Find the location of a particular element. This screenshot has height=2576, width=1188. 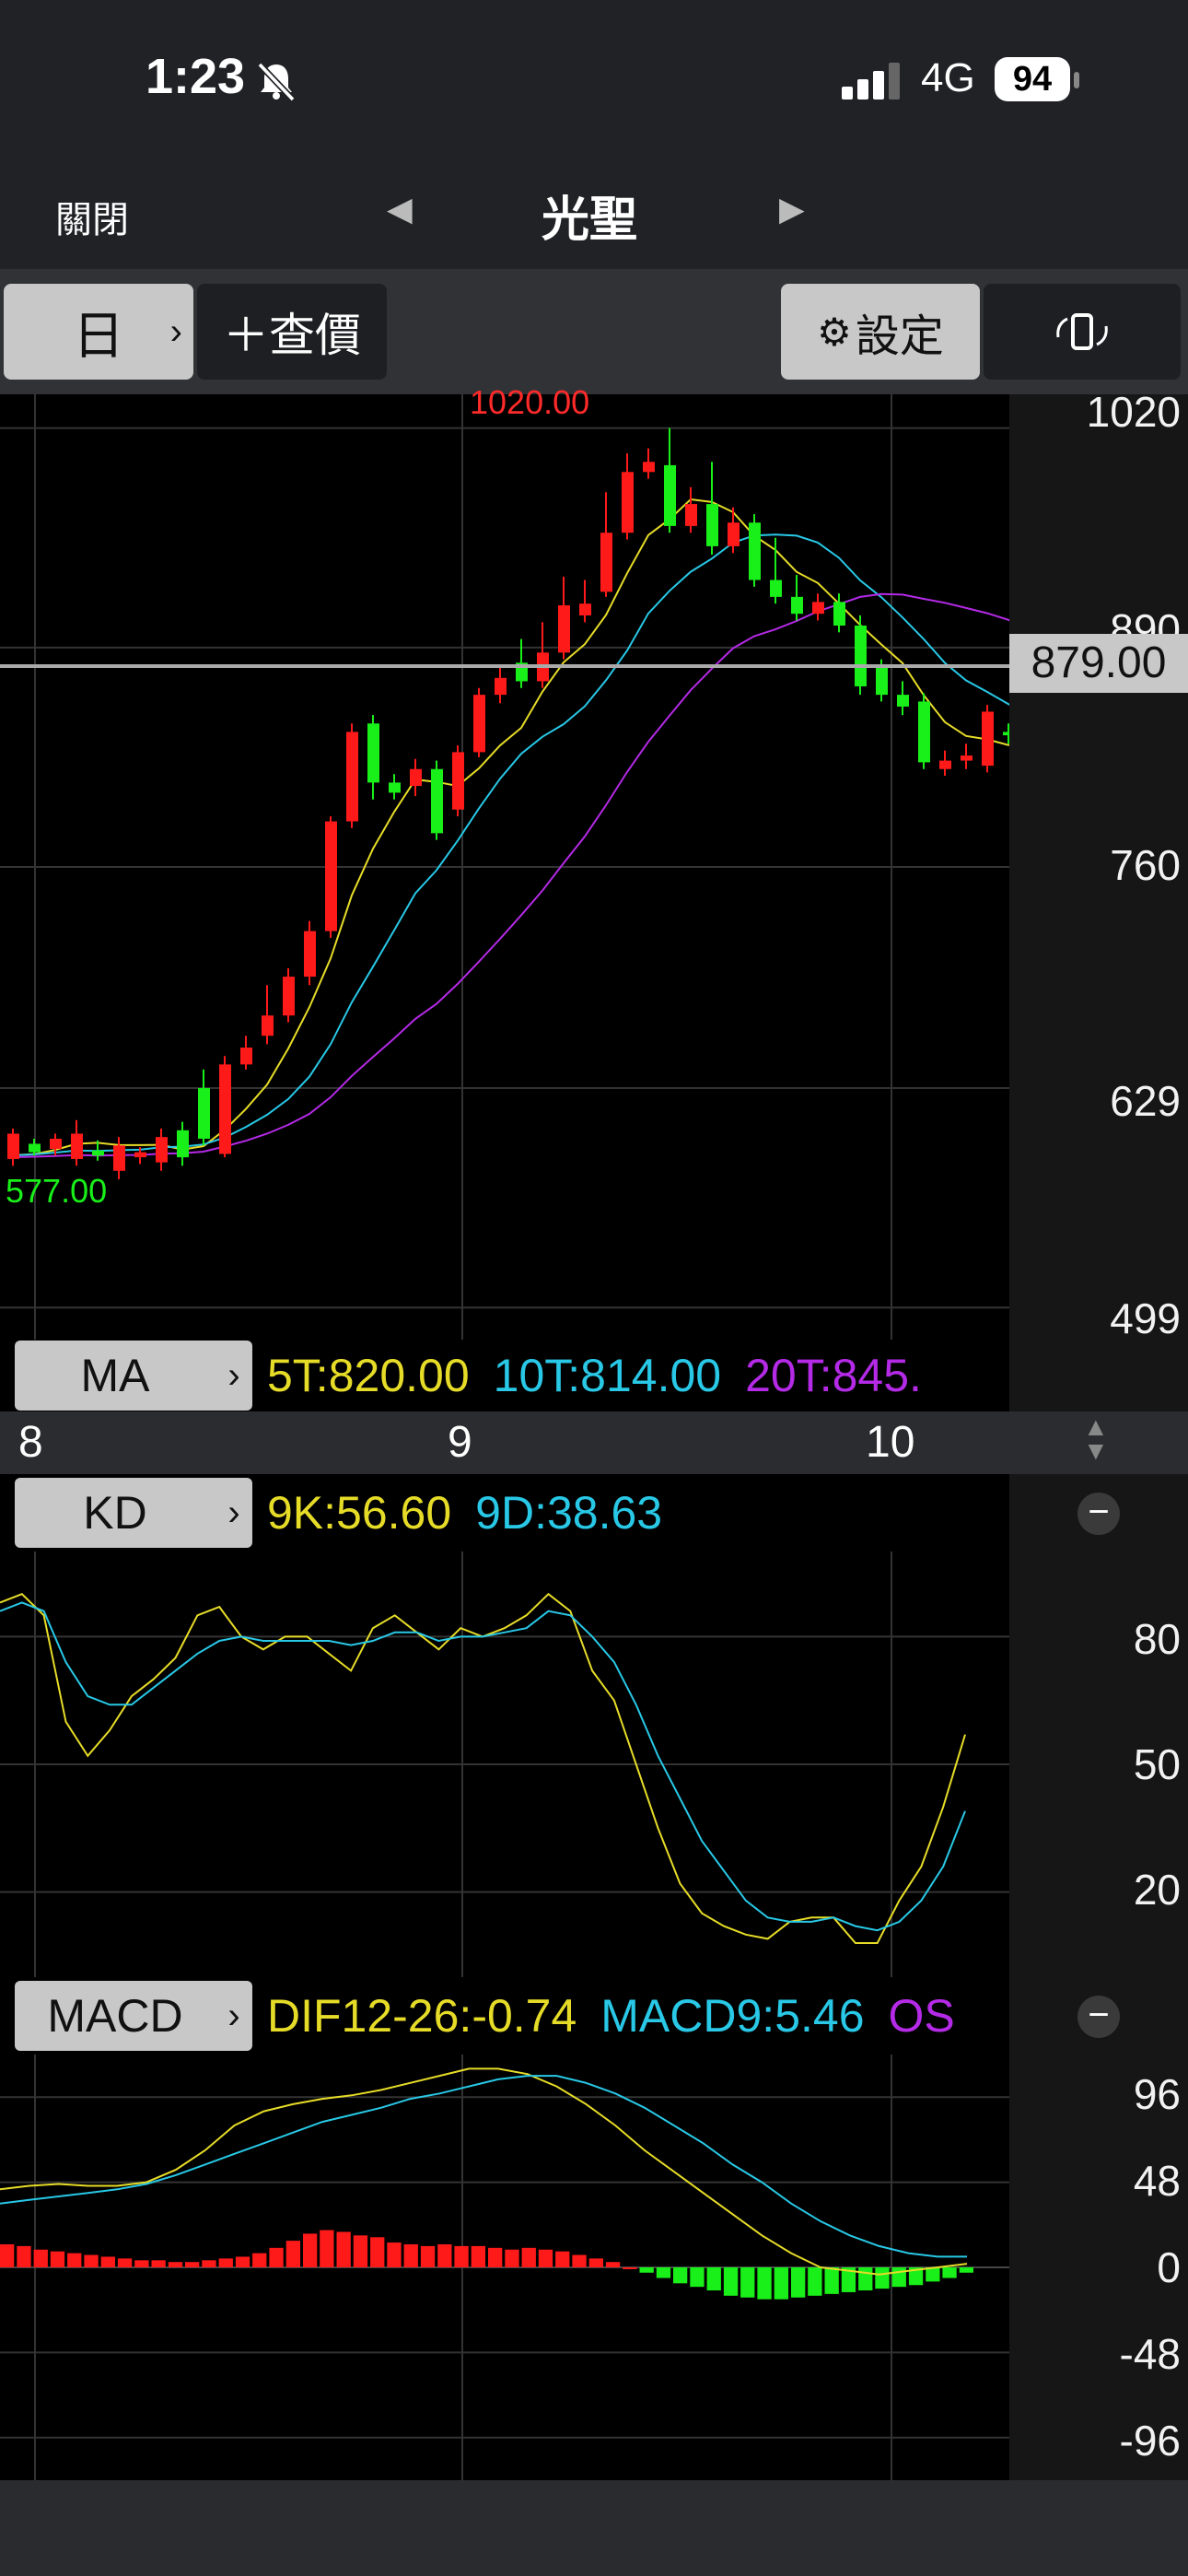

current-price-tag: 879.00 is located at coordinates (1098, 663).